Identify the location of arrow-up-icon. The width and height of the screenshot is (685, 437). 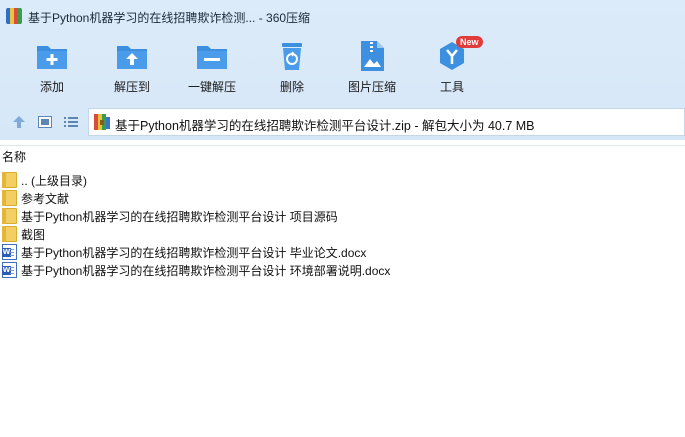
(19, 122).